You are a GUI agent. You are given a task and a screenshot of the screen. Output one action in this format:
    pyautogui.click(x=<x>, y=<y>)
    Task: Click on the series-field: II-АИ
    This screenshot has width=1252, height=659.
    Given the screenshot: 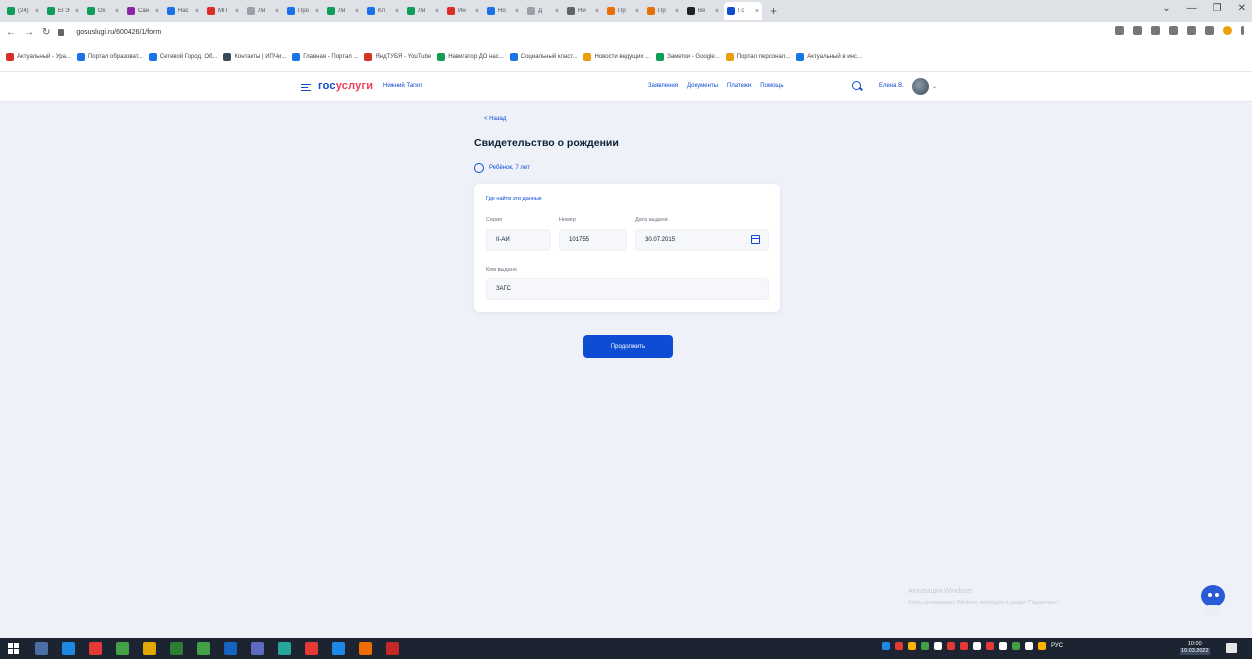 What is the action you would take?
    pyautogui.click(x=518, y=240)
    